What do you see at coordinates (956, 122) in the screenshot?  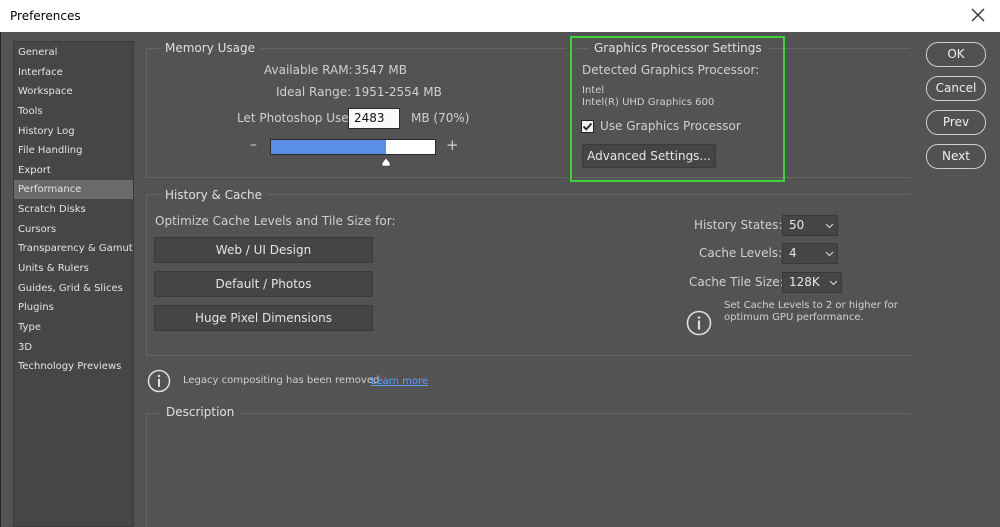 I see `prev-button: Prev` at bounding box center [956, 122].